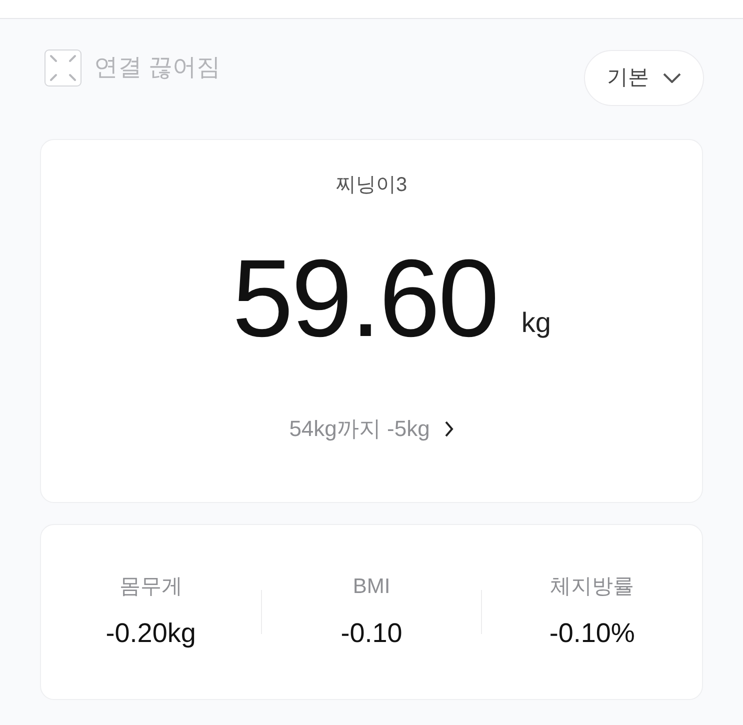  What do you see at coordinates (592, 587) in the screenshot?
I see `metric-label: 체지방률` at bounding box center [592, 587].